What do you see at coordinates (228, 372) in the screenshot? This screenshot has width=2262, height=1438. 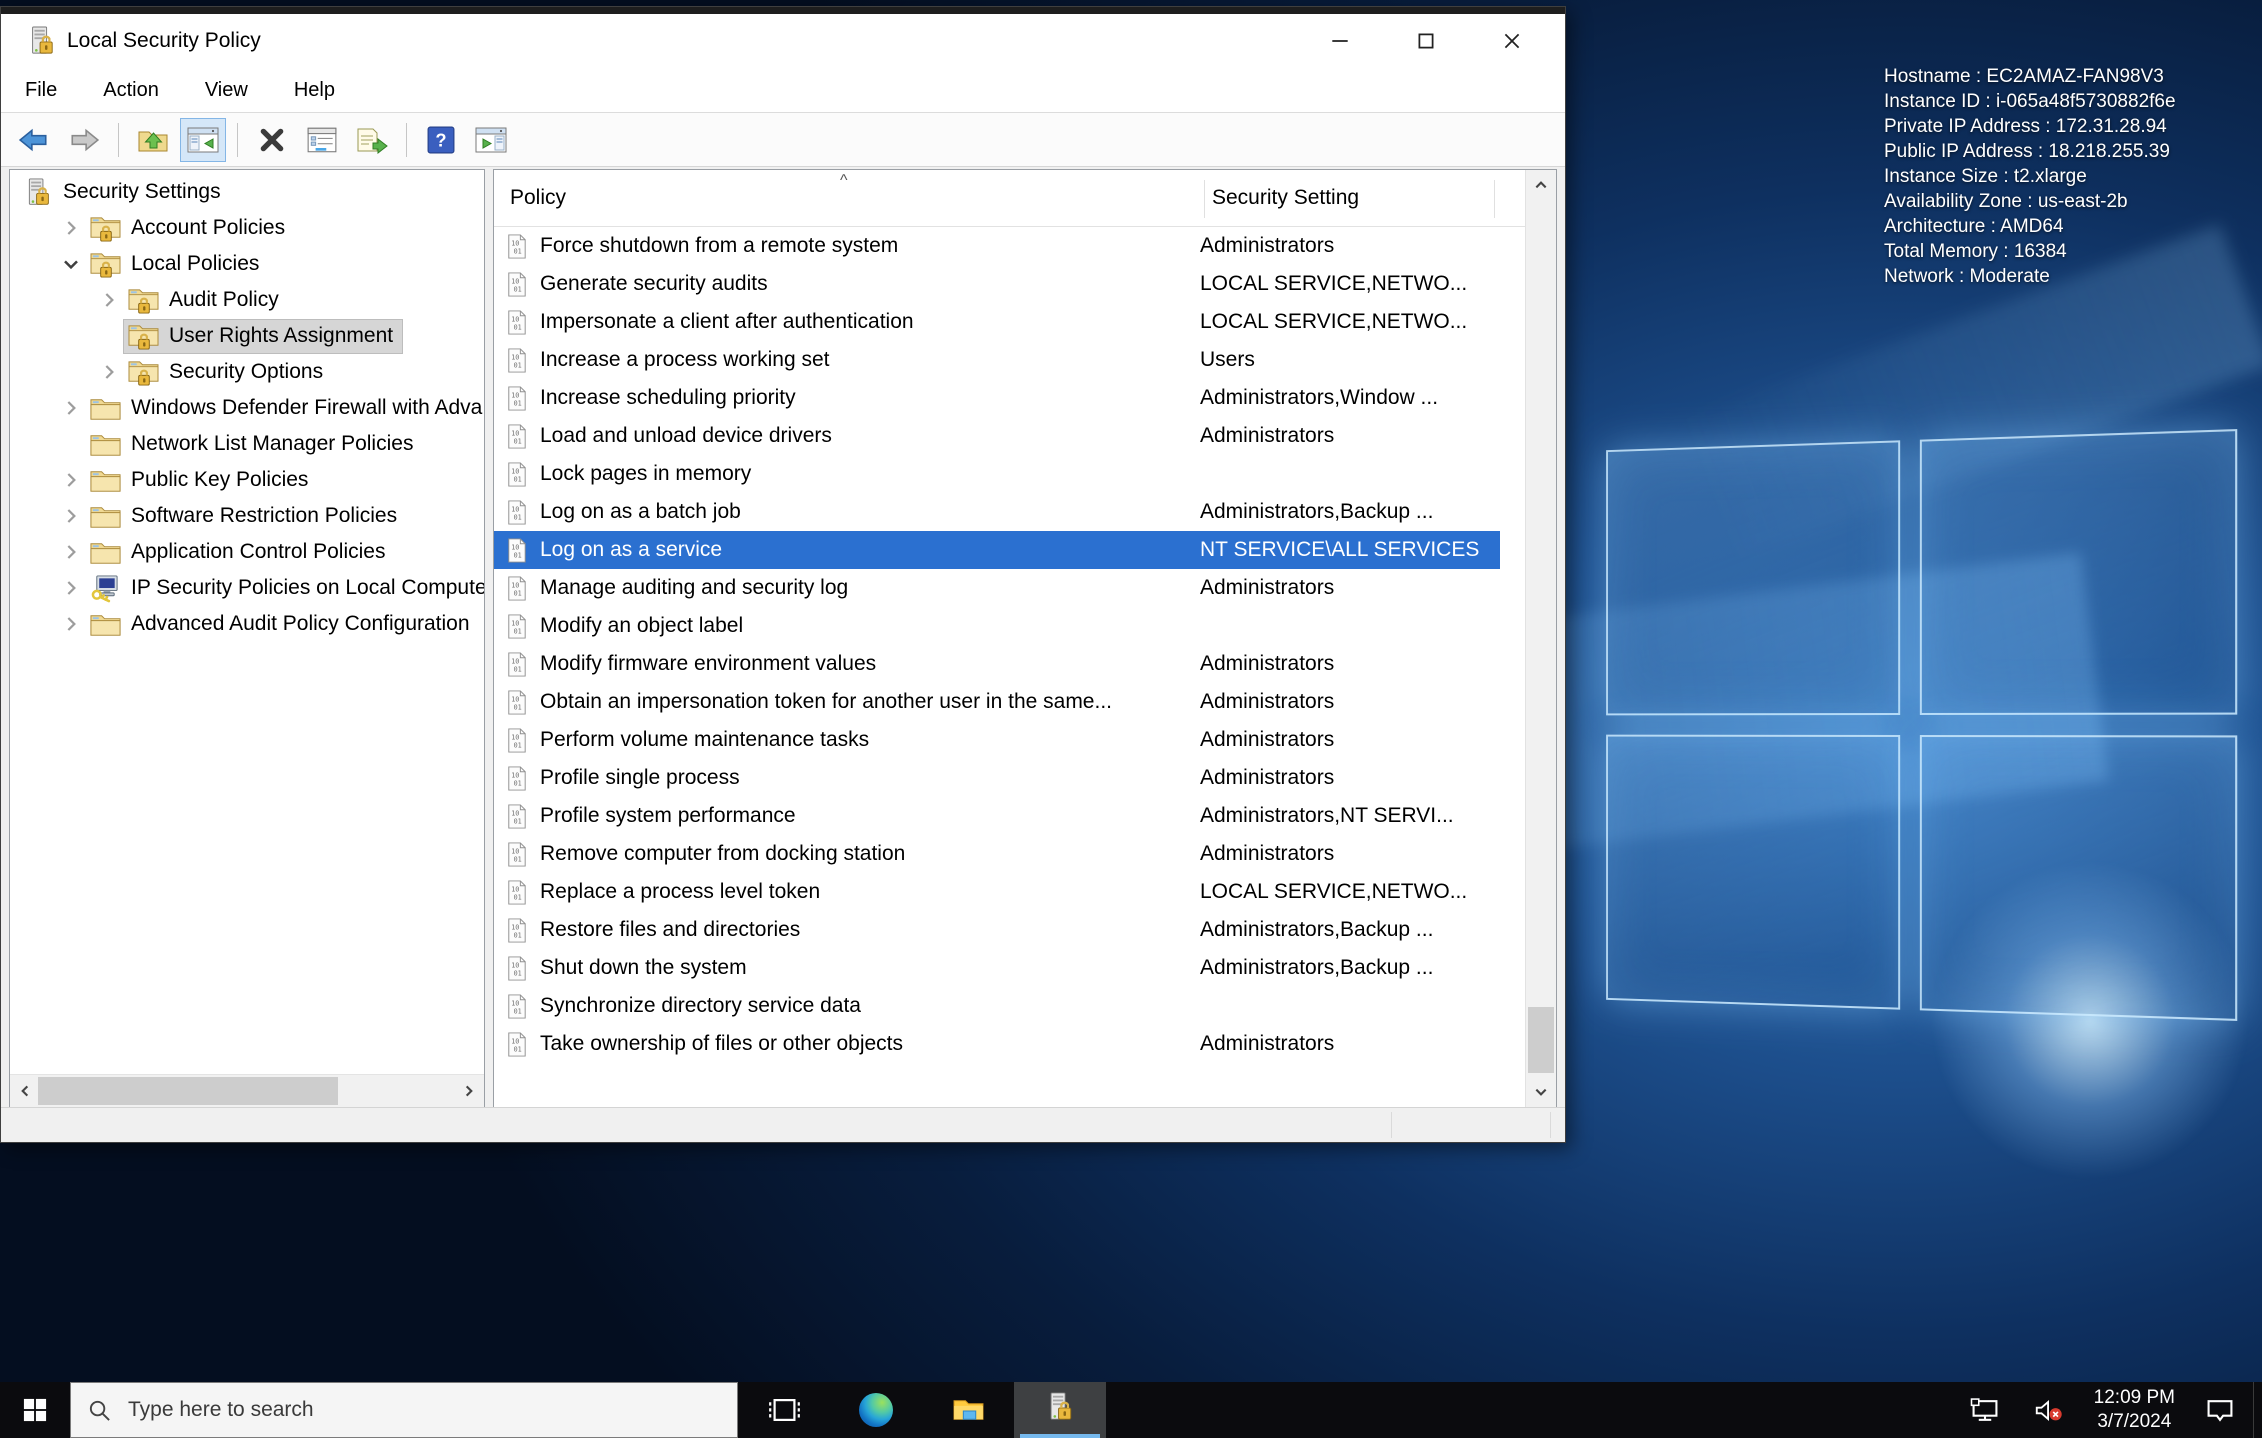 I see `tree-item-content: Security Options` at bounding box center [228, 372].